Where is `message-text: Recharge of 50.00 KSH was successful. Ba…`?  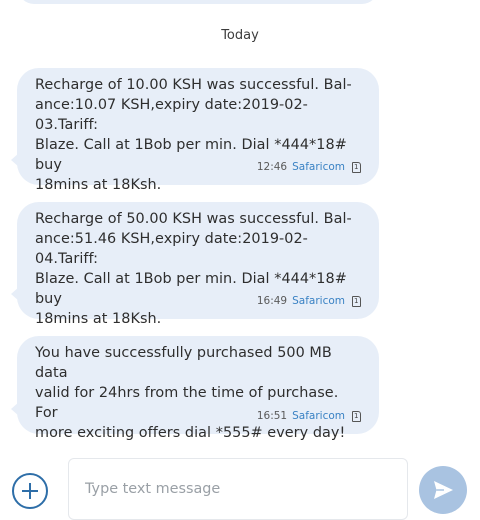
message-text: Recharge of 50.00 KSH was successful. Ba… is located at coordinates (193, 269).